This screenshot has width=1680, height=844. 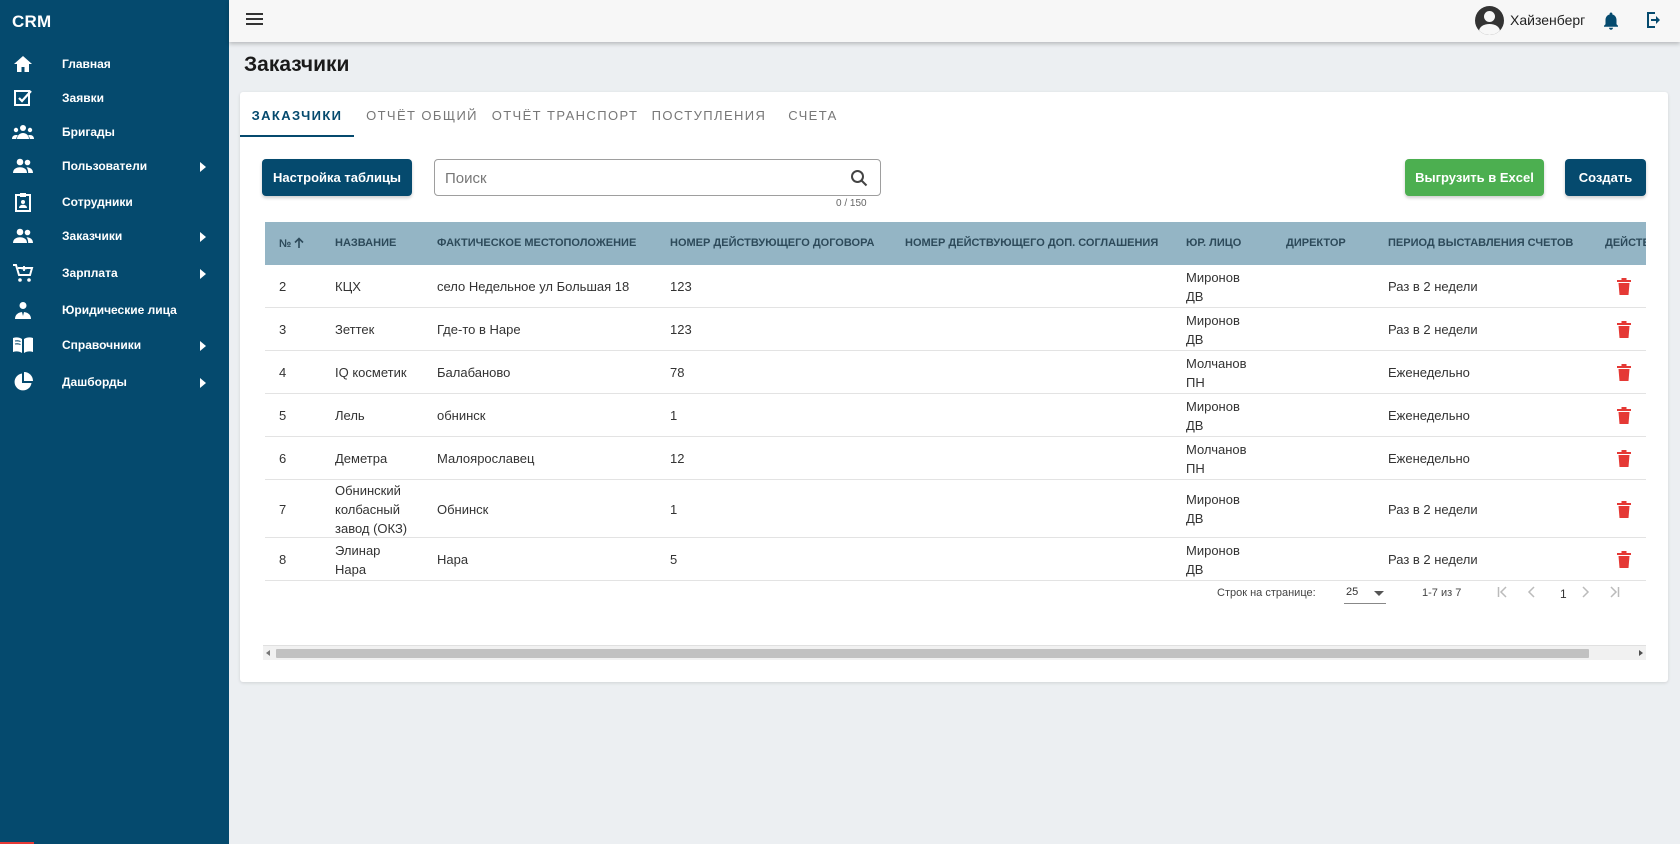 I want to click on sidebar-item-3: Бригады, so click(x=114, y=132).